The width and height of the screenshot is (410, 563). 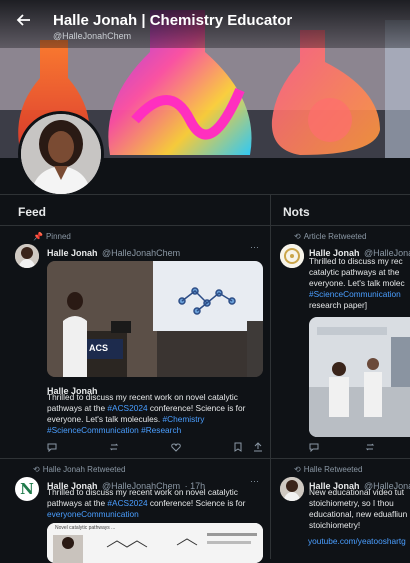 What do you see at coordinates (338, 305) in the screenshot?
I see `post-text-line: research paper]` at bounding box center [338, 305].